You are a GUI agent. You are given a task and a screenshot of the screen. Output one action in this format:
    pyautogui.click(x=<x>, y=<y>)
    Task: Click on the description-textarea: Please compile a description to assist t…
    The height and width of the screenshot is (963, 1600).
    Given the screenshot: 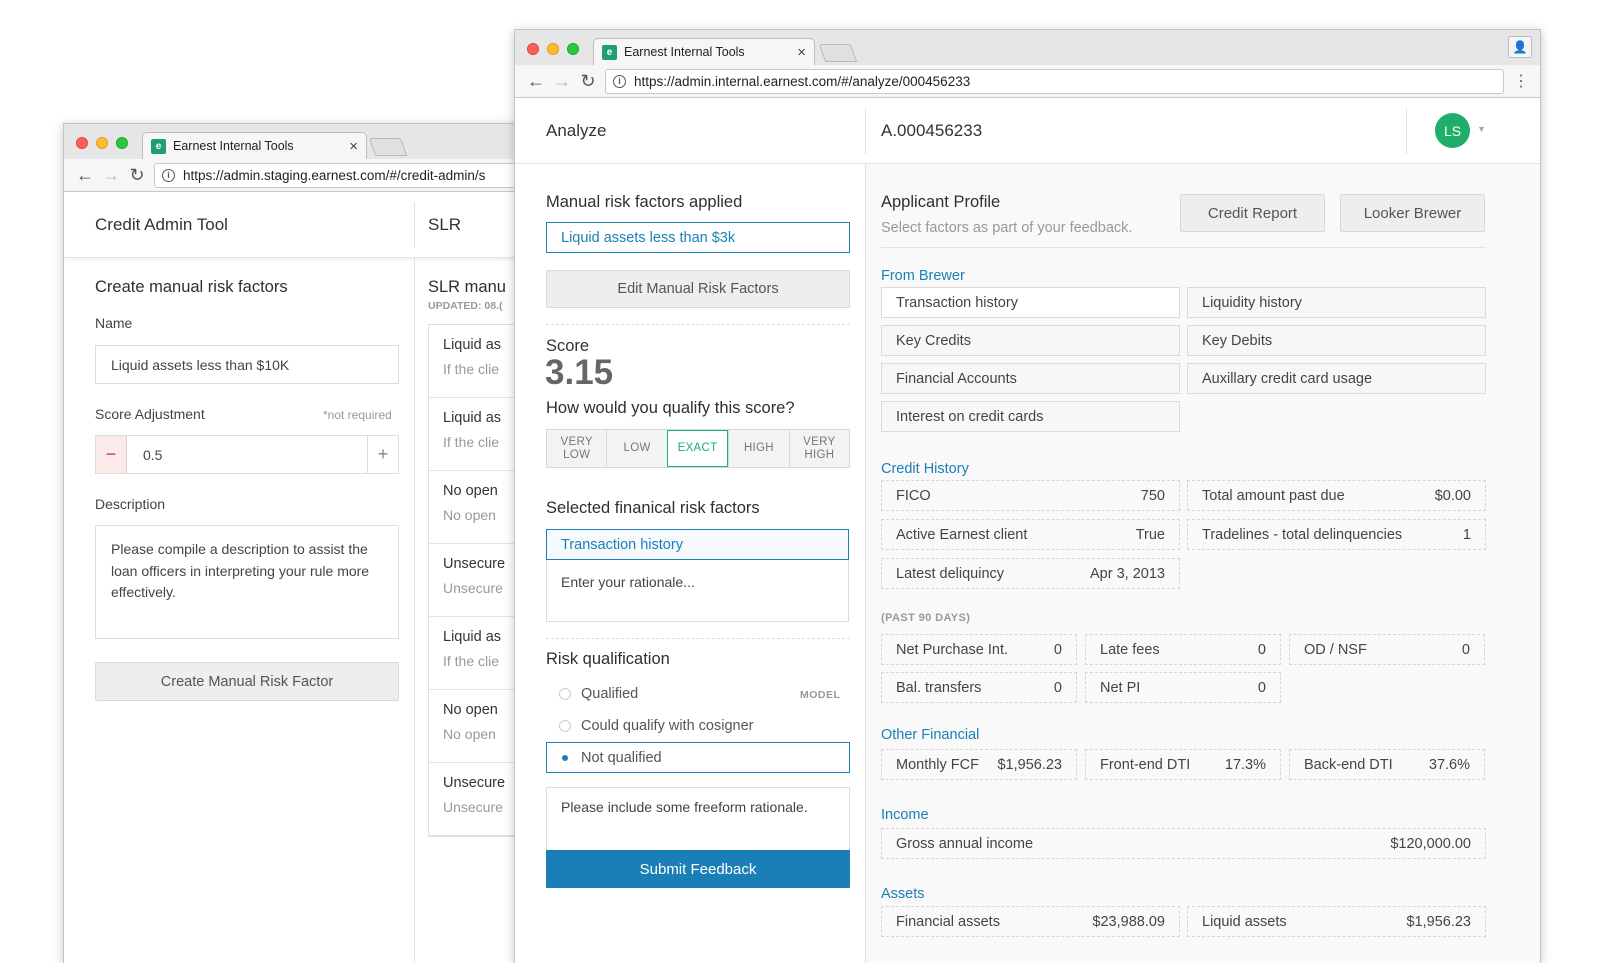 What is the action you would take?
    pyautogui.click(x=247, y=582)
    